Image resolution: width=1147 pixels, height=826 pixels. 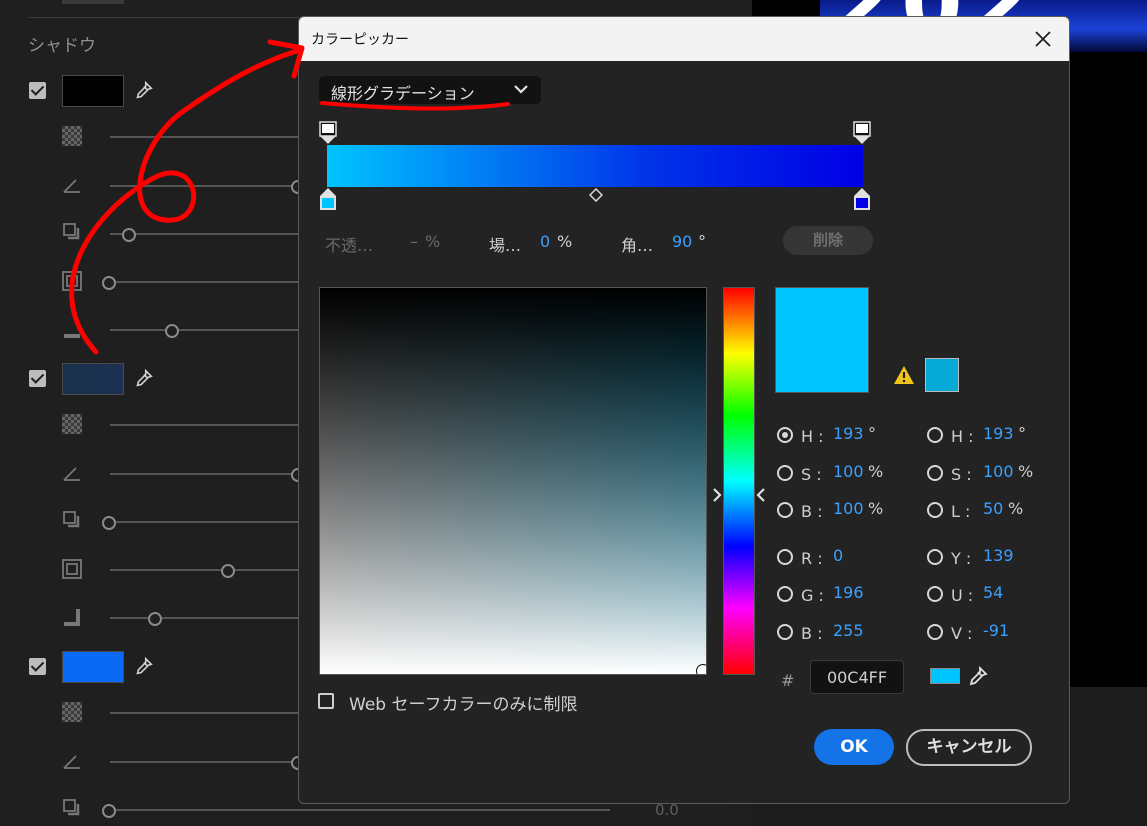 What do you see at coordinates (93, 91) in the screenshot?
I see `shadow-1-color-swatch` at bounding box center [93, 91].